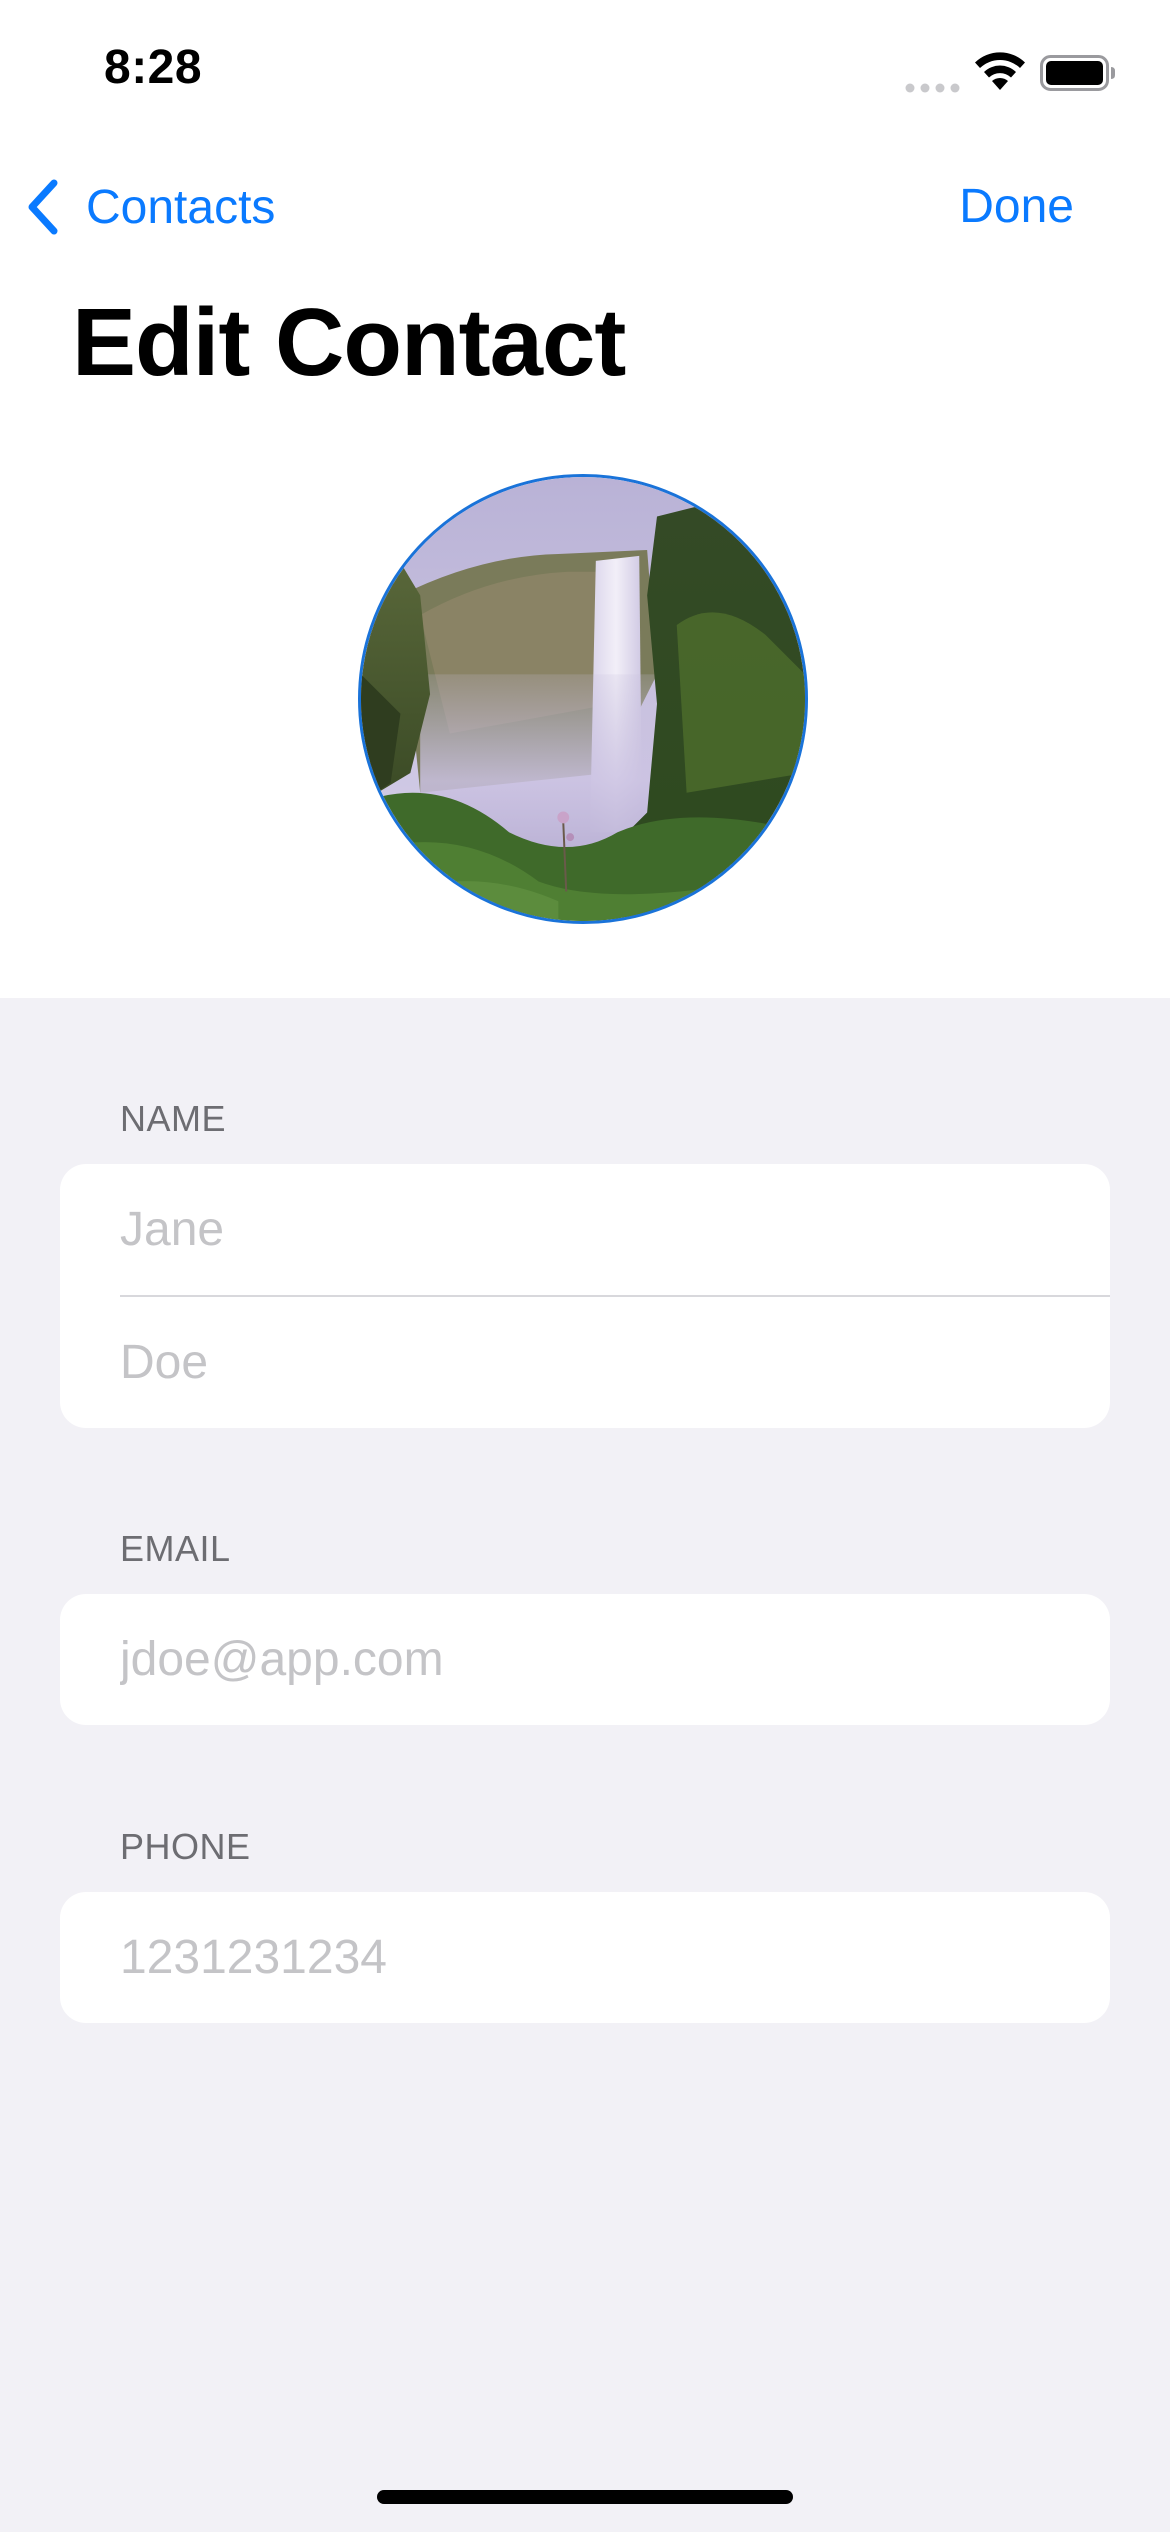  I want to click on page-title: Edit Contact, so click(349, 342).